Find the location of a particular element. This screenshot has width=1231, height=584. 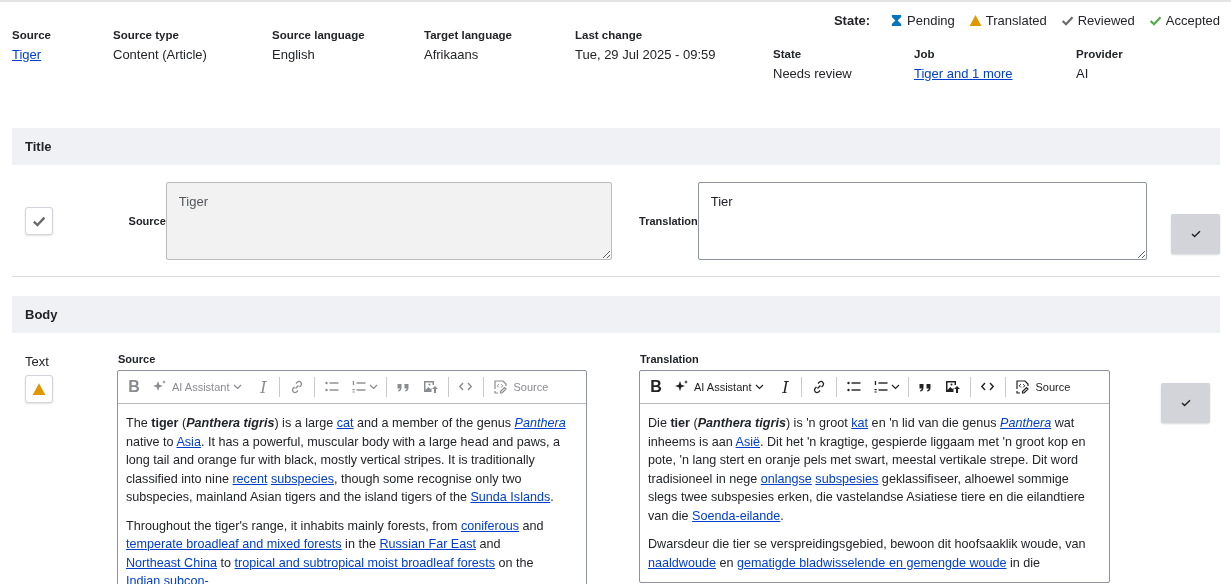

field-label: State is located at coordinates (788, 54).